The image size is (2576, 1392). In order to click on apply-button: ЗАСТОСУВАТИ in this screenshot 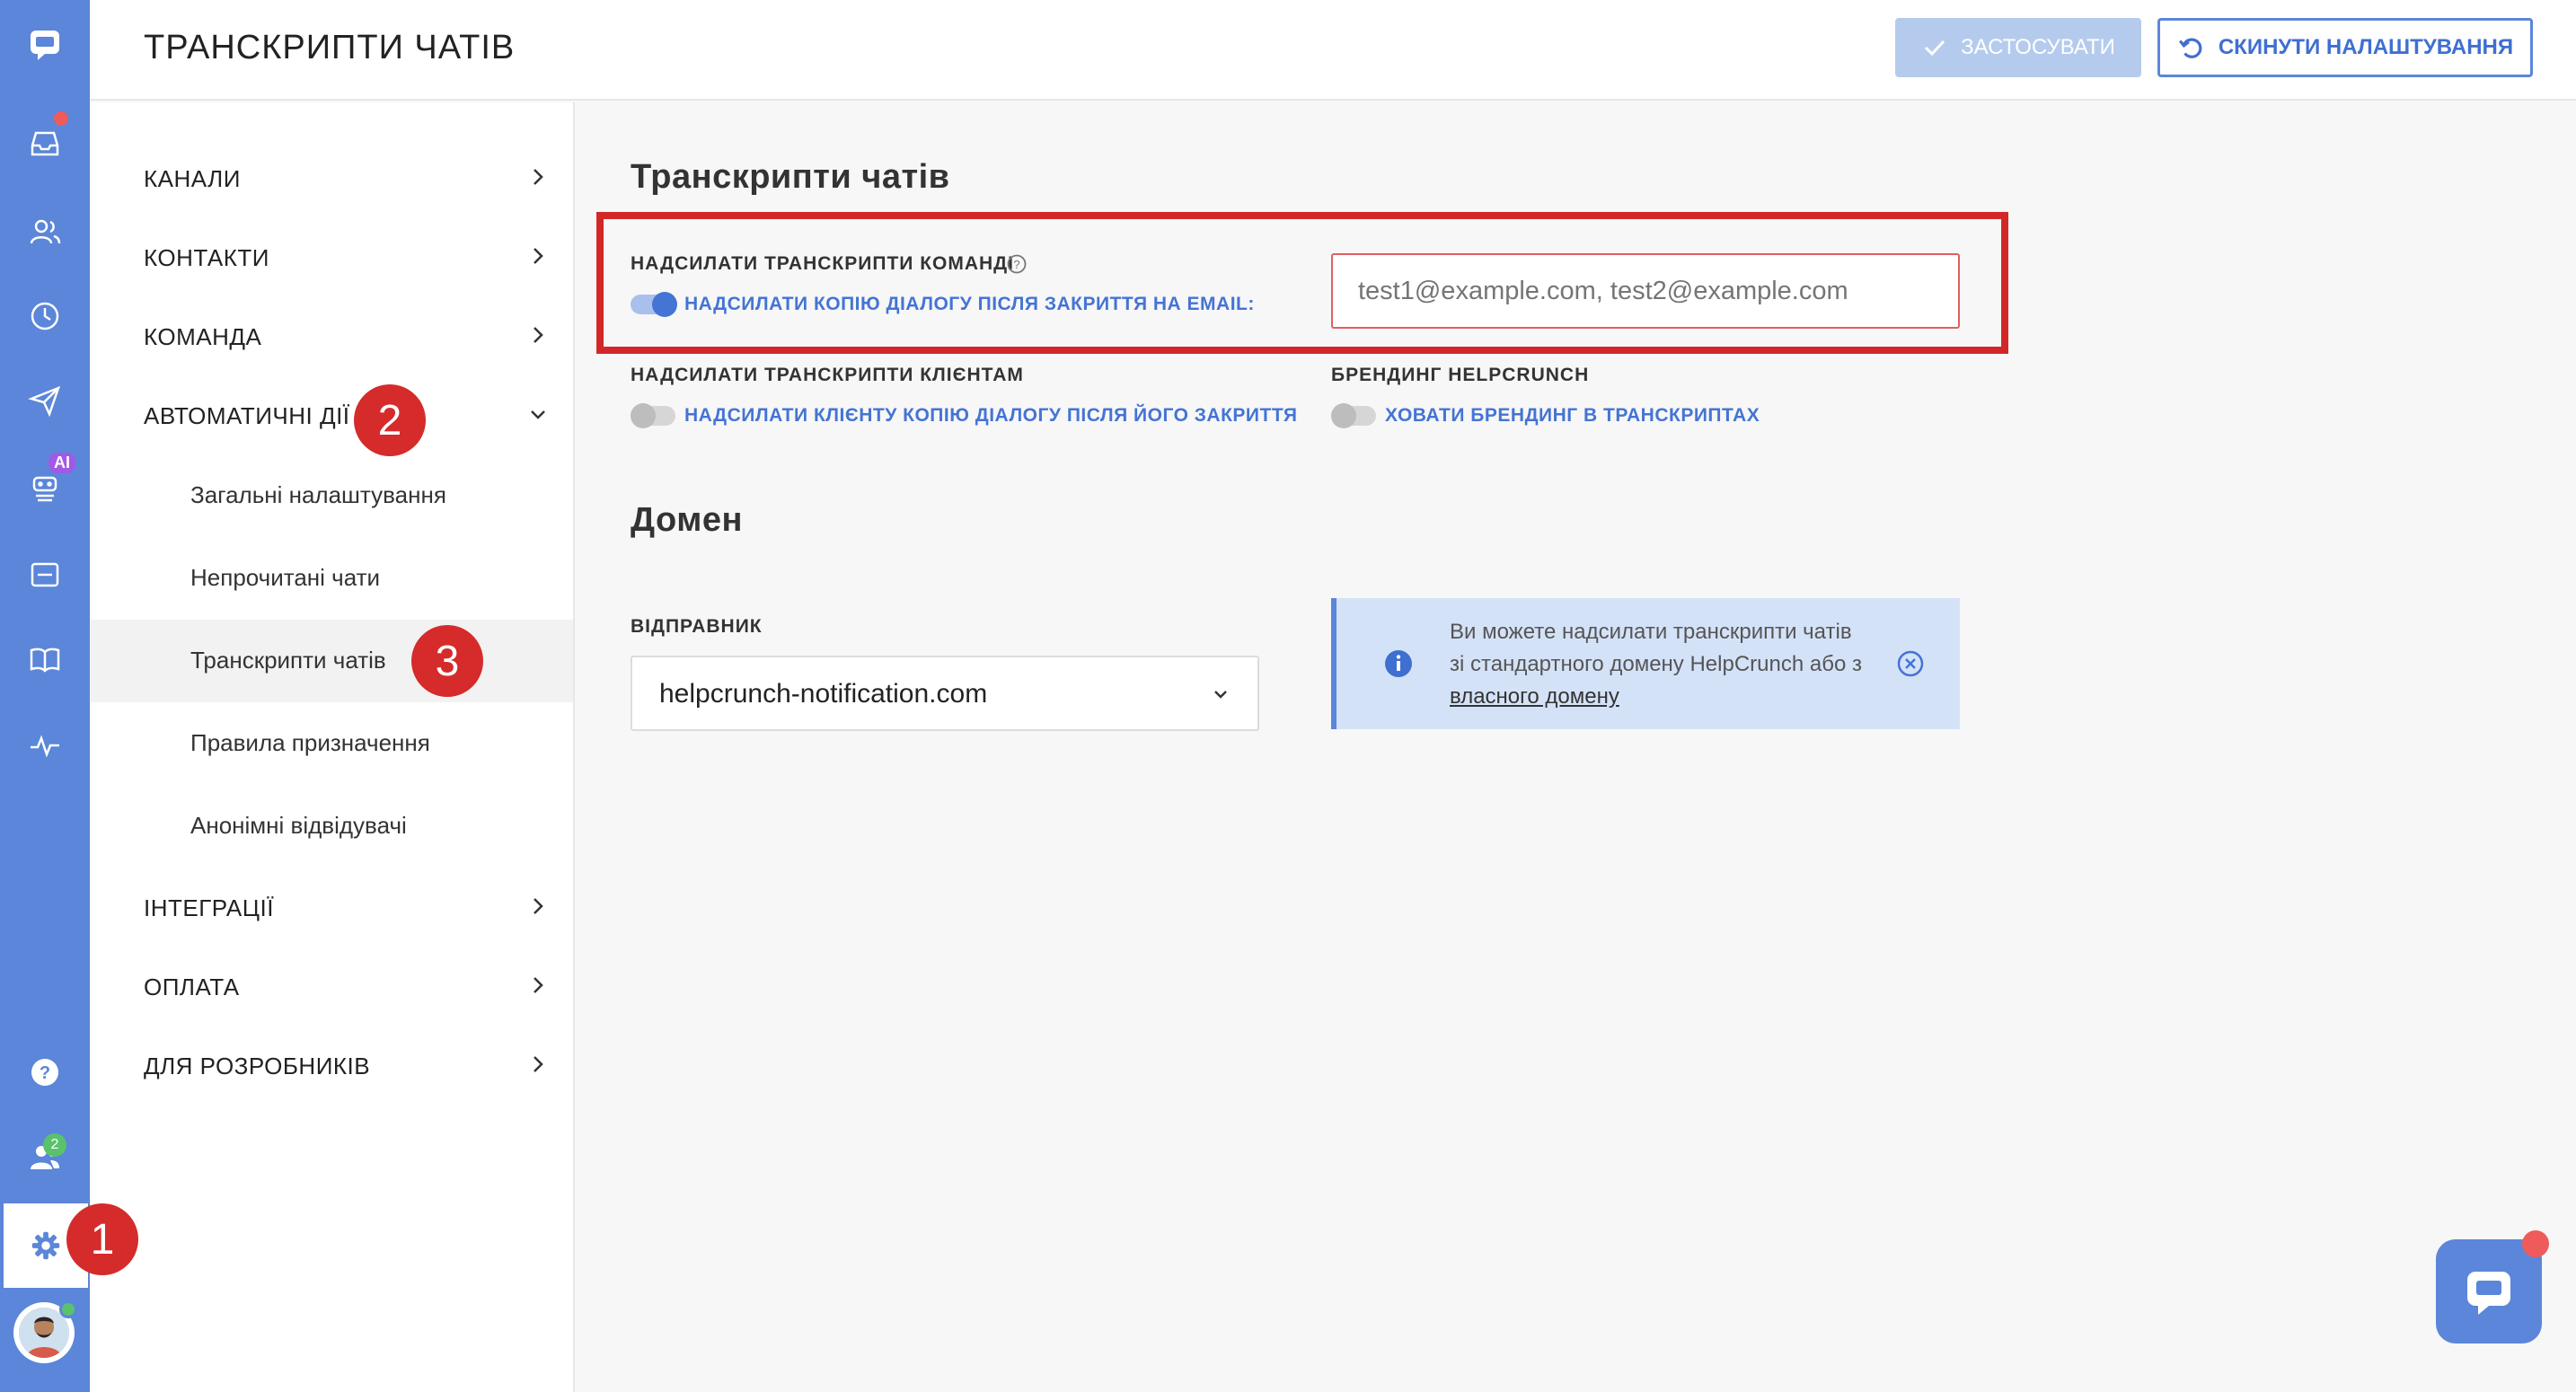, I will do `click(2018, 47)`.